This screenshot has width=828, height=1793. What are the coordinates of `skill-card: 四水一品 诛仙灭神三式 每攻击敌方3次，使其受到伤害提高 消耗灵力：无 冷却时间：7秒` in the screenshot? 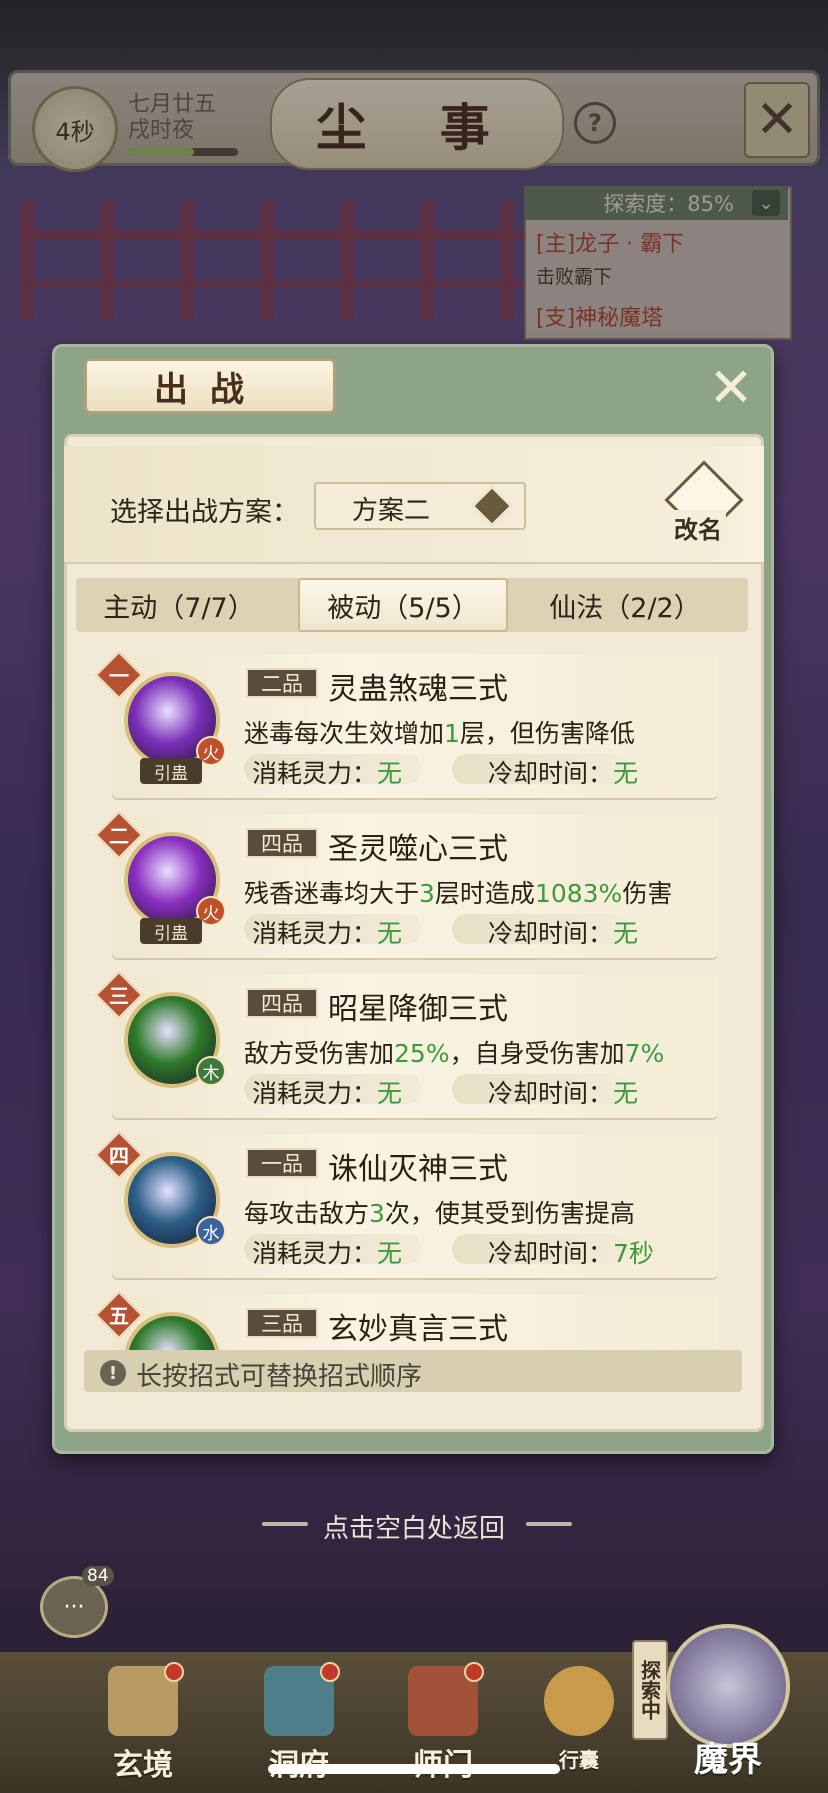 It's located at (409, 1204).